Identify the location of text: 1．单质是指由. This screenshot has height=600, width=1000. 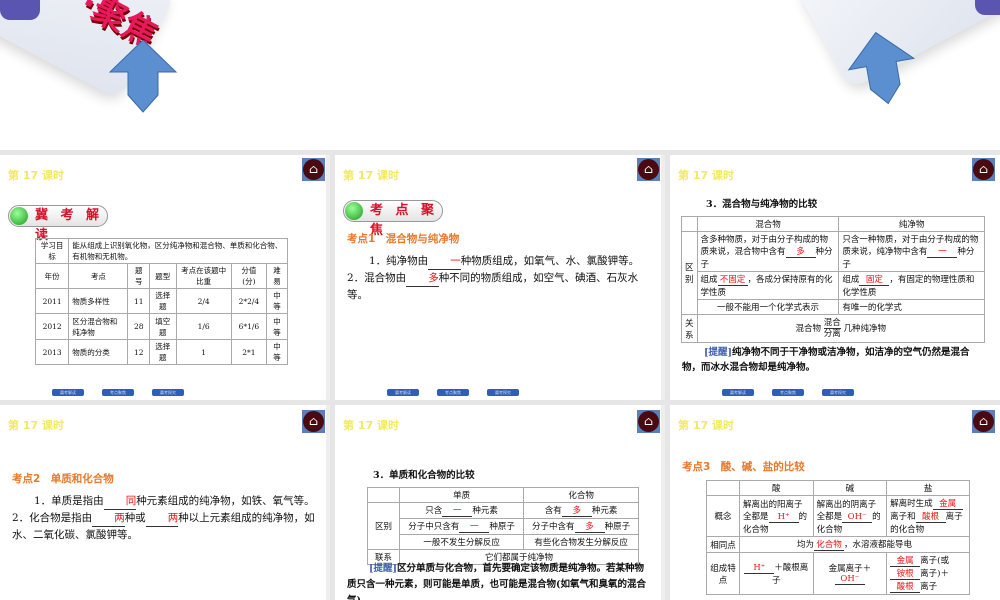
(69, 501).